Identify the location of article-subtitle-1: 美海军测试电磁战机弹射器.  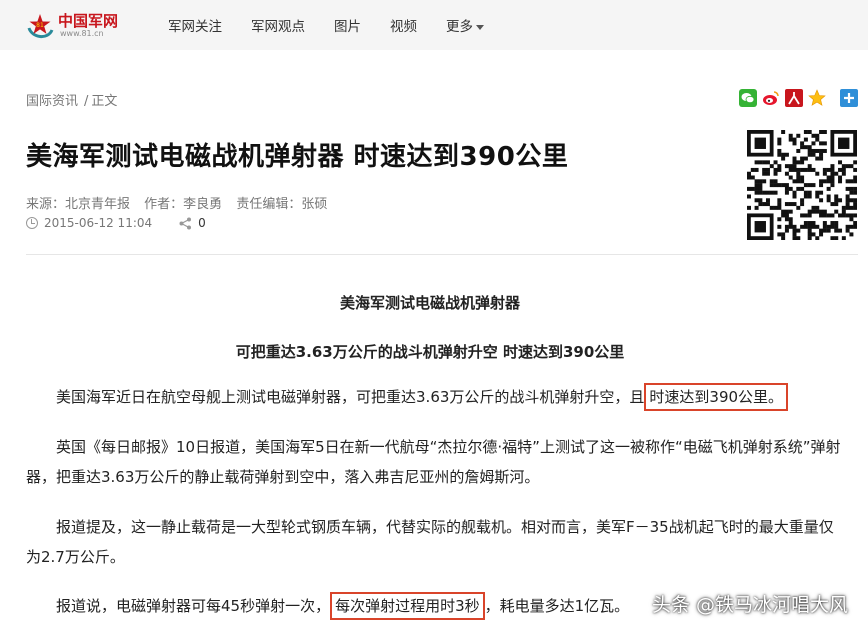
(429, 303).